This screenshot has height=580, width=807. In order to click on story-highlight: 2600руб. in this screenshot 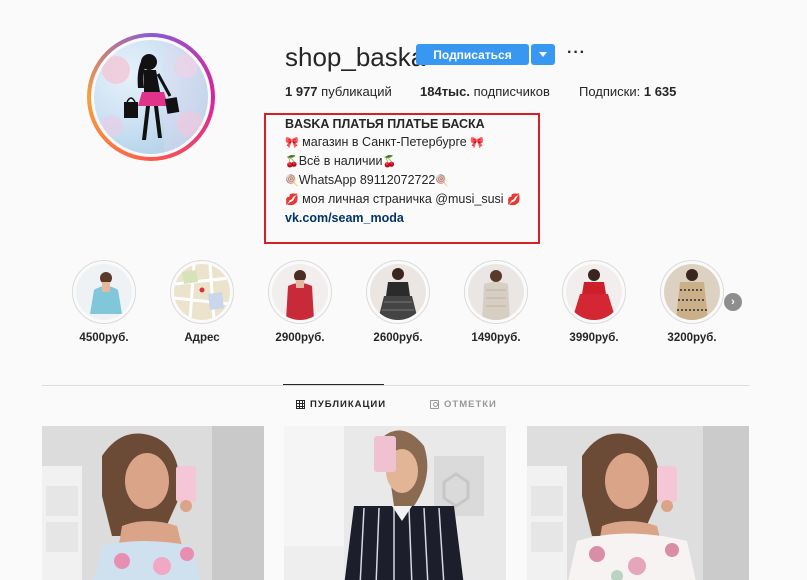, I will do `click(398, 302)`.